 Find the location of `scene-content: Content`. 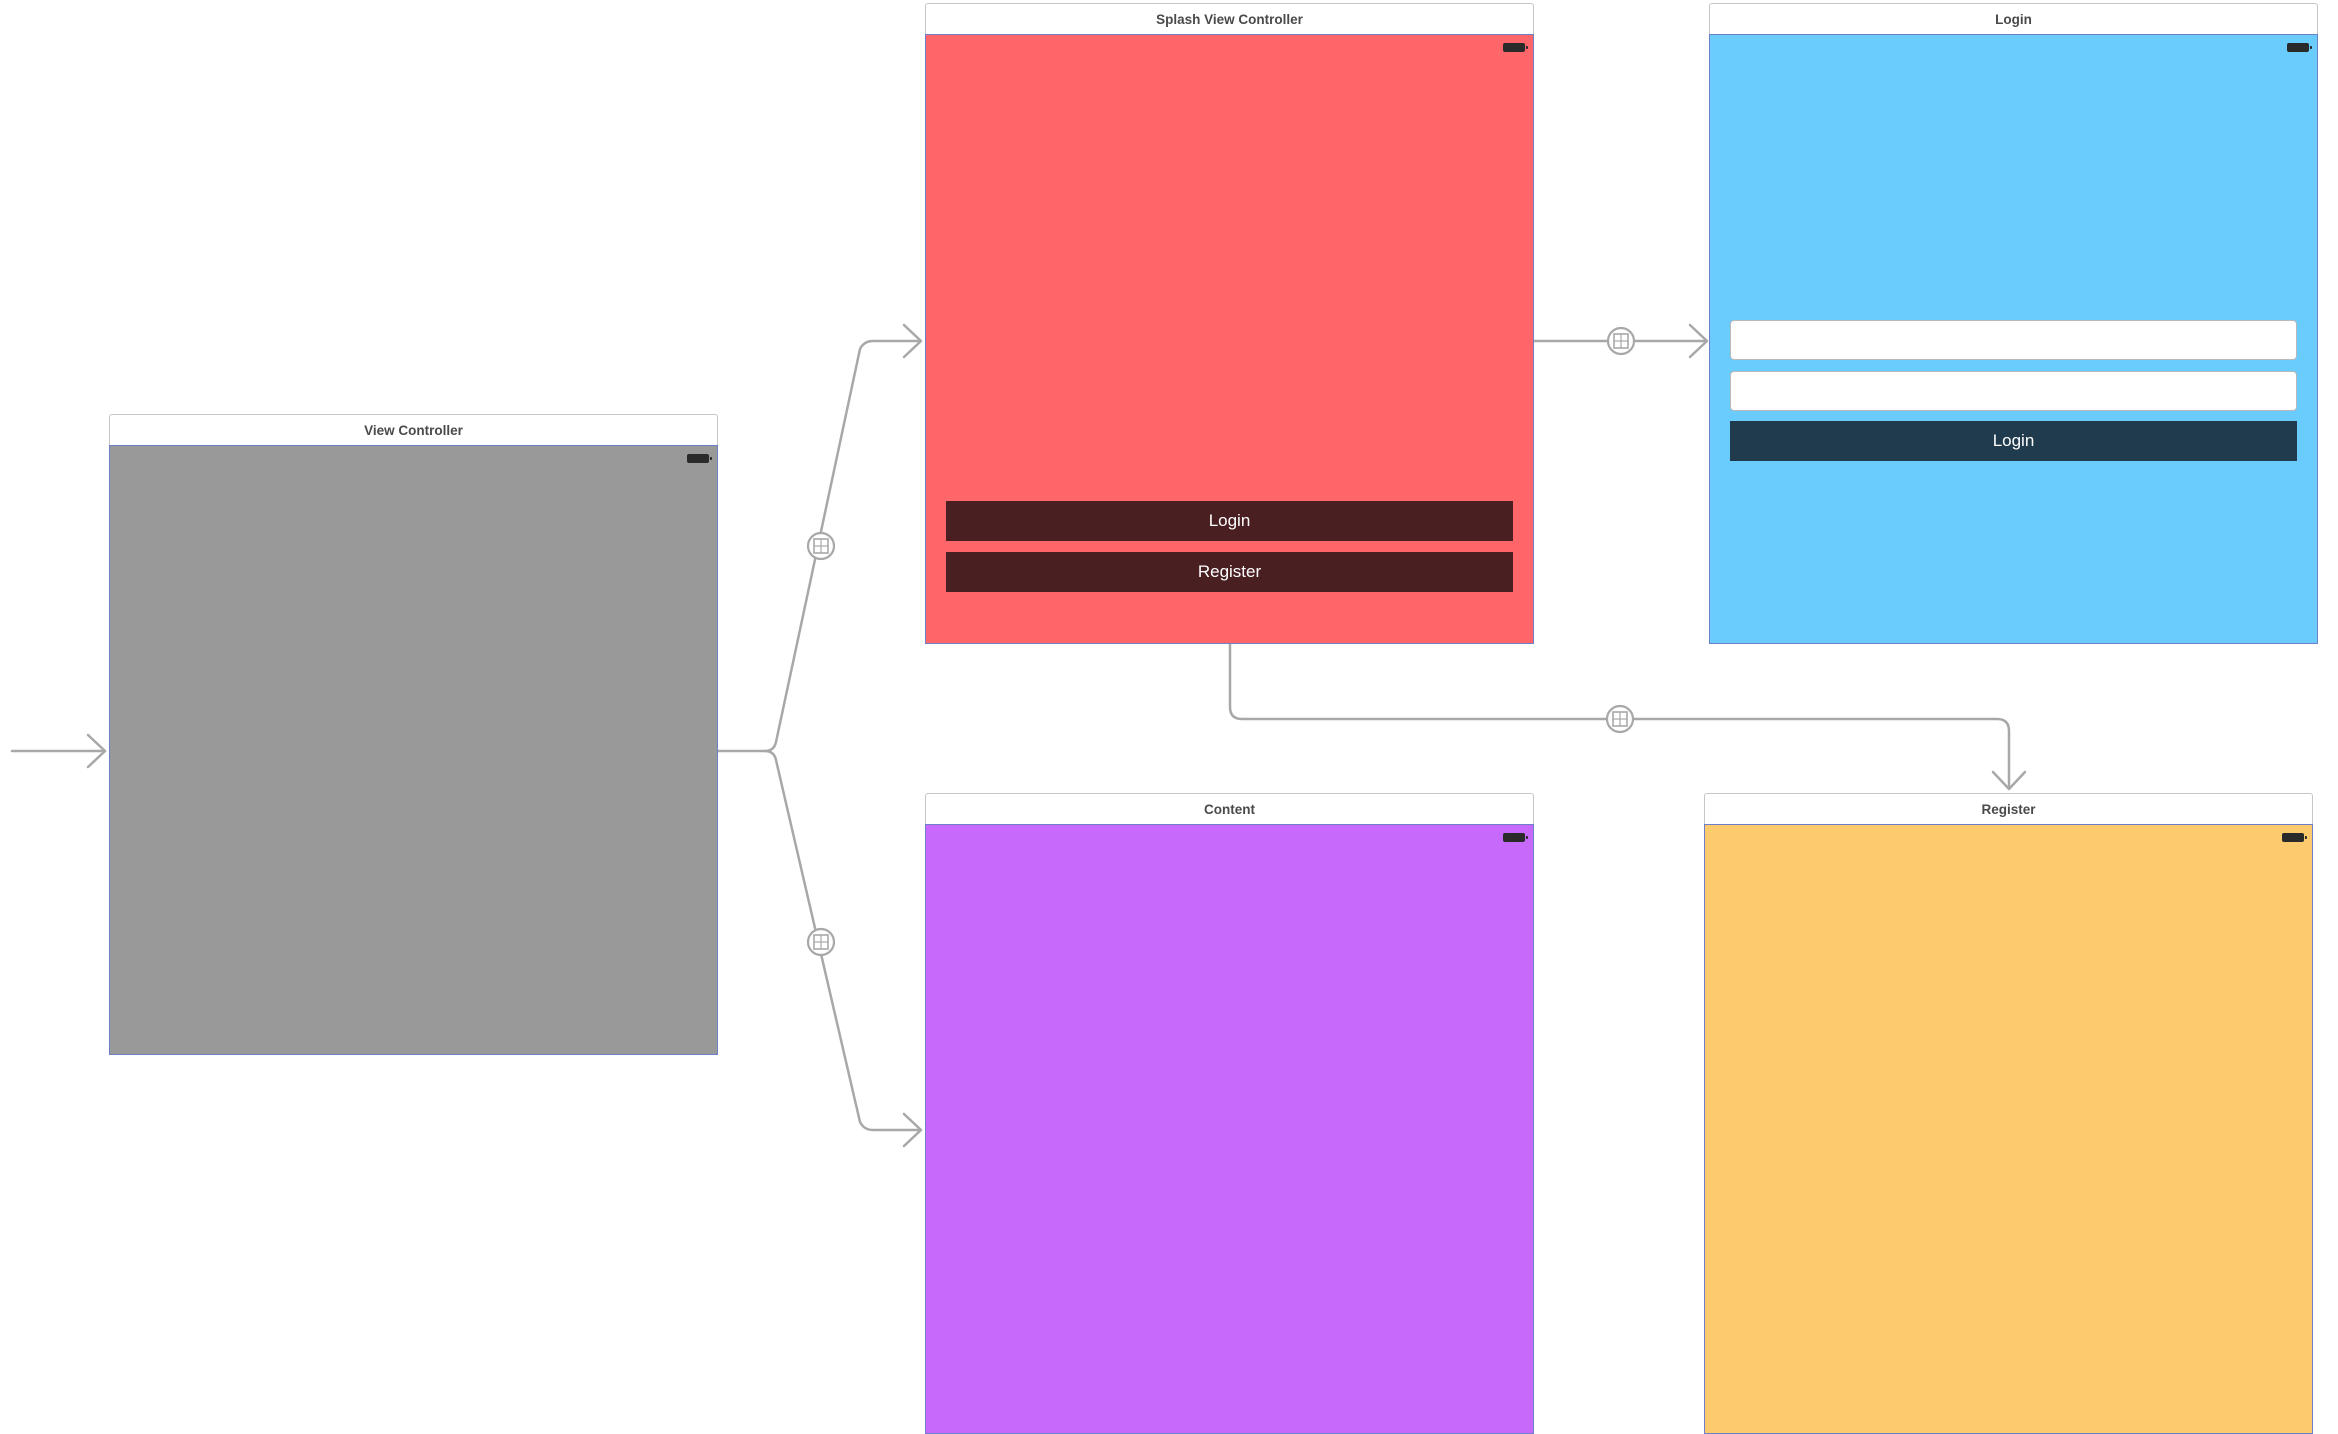

scene-content: Content is located at coordinates (1229, 1113).